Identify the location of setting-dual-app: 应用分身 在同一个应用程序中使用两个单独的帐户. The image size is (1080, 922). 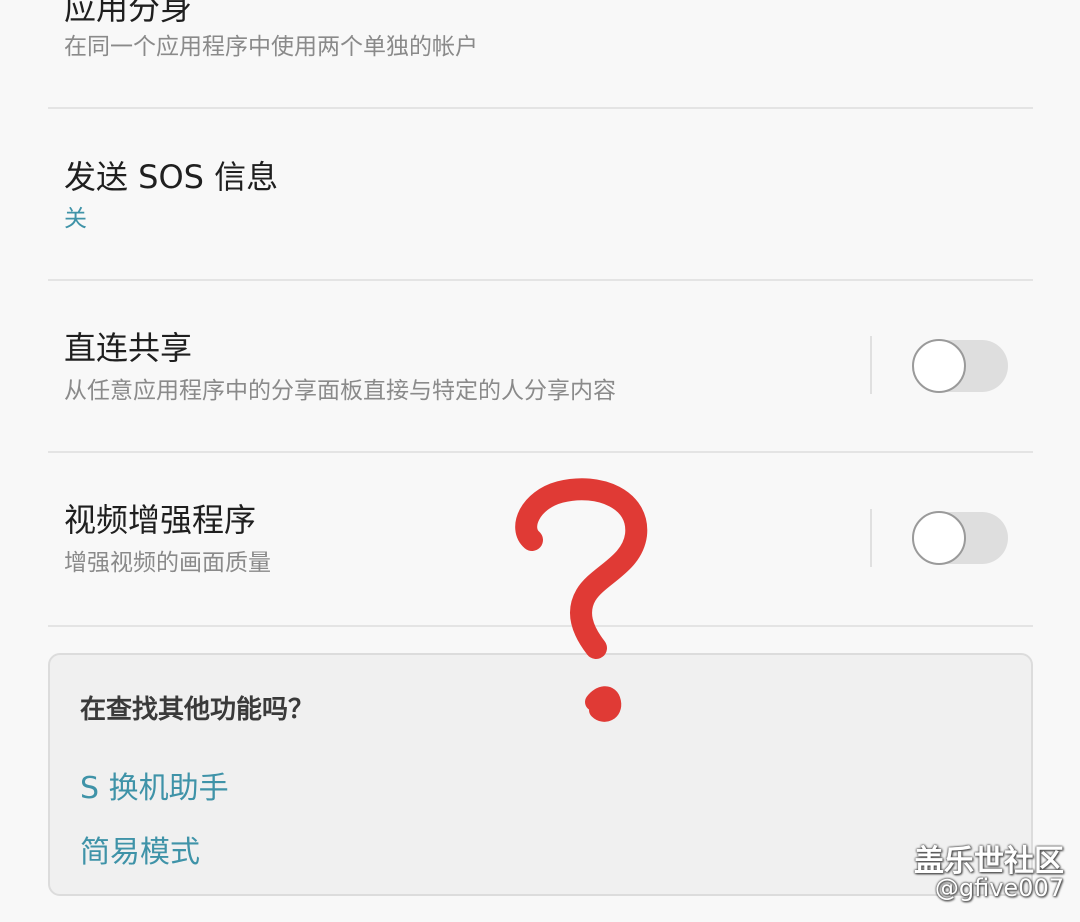
(540, 54).